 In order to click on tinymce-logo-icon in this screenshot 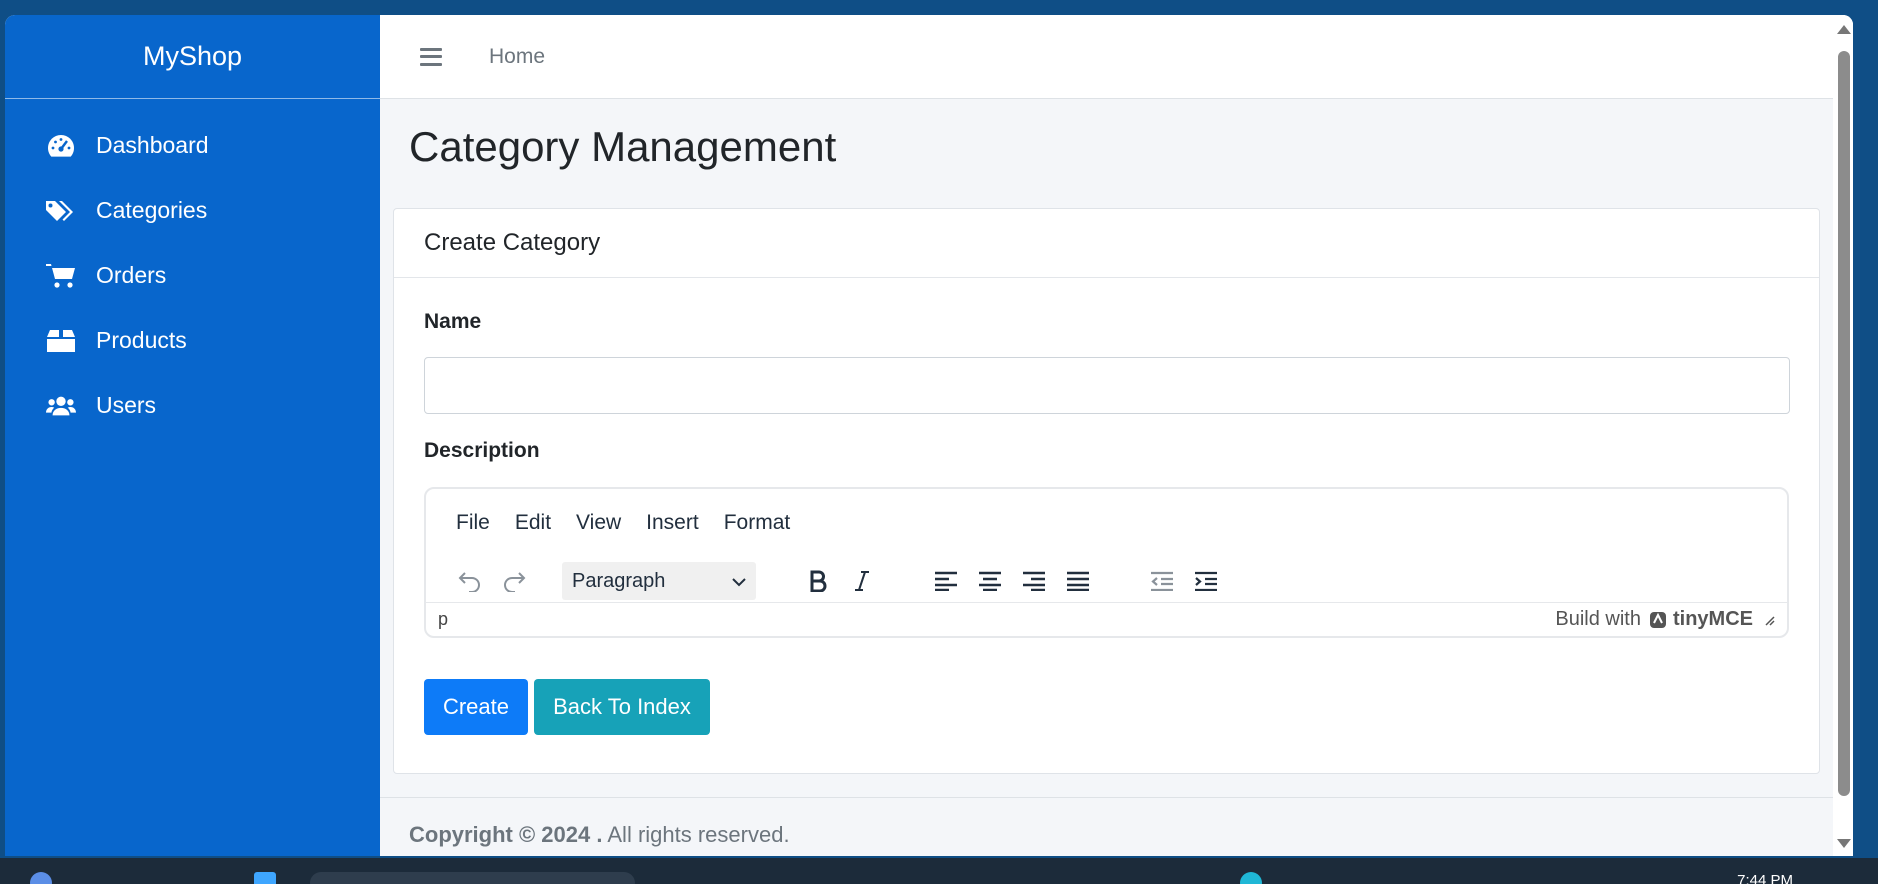, I will do `click(1658, 620)`.